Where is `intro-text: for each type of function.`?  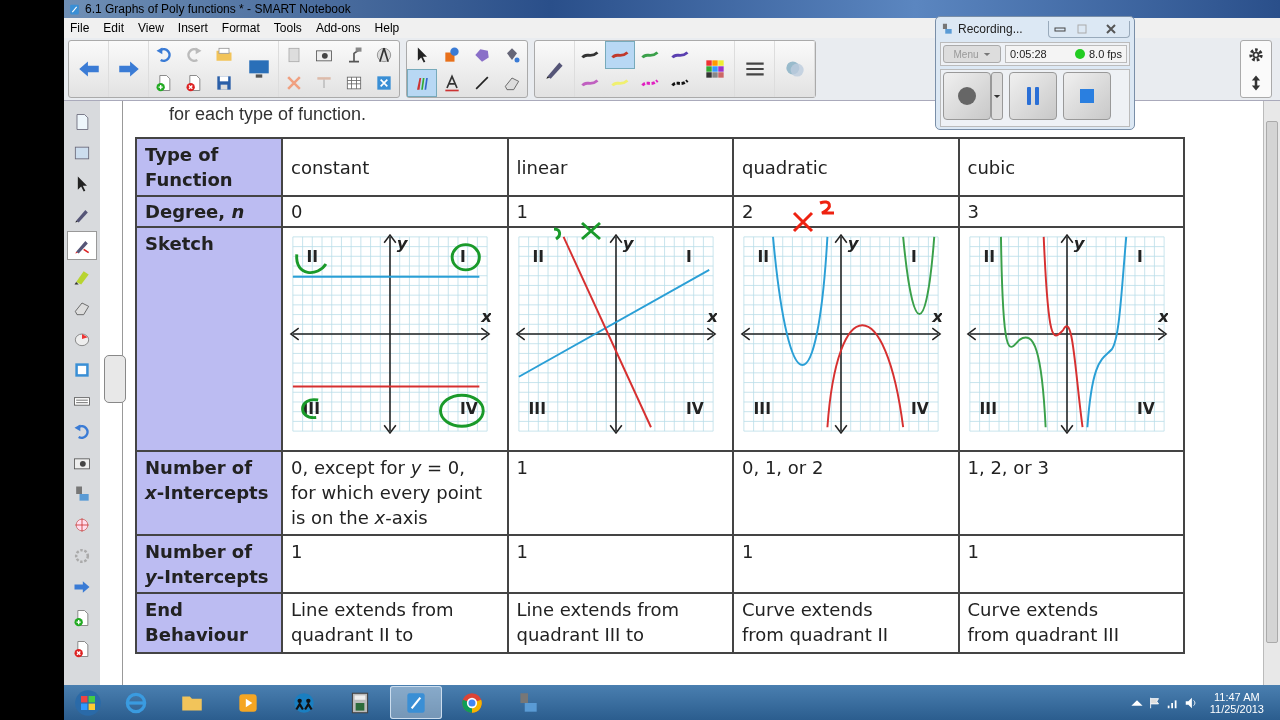 intro-text: for each type of function. is located at coordinates (268, 114).